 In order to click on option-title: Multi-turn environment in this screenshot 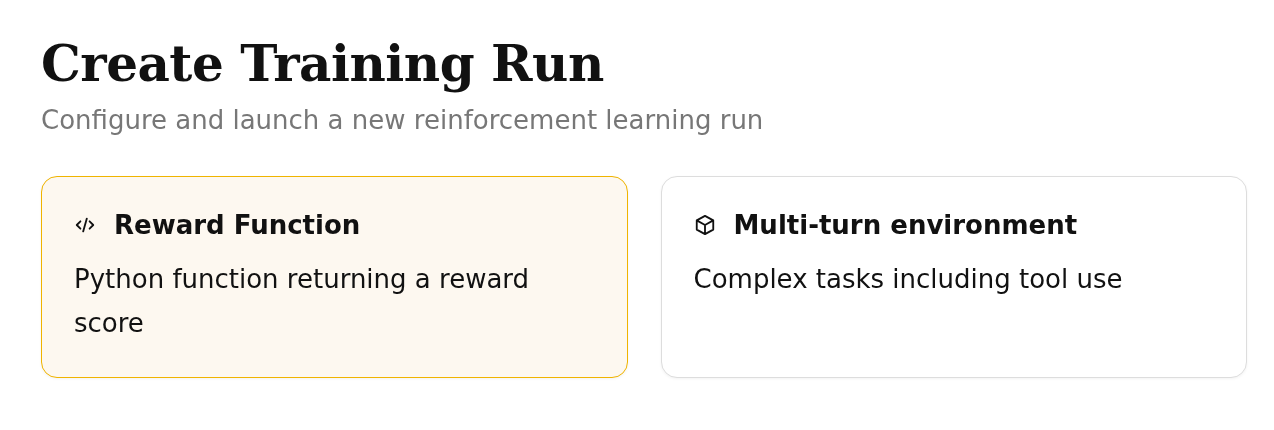, I will do `click(905, 225)`.